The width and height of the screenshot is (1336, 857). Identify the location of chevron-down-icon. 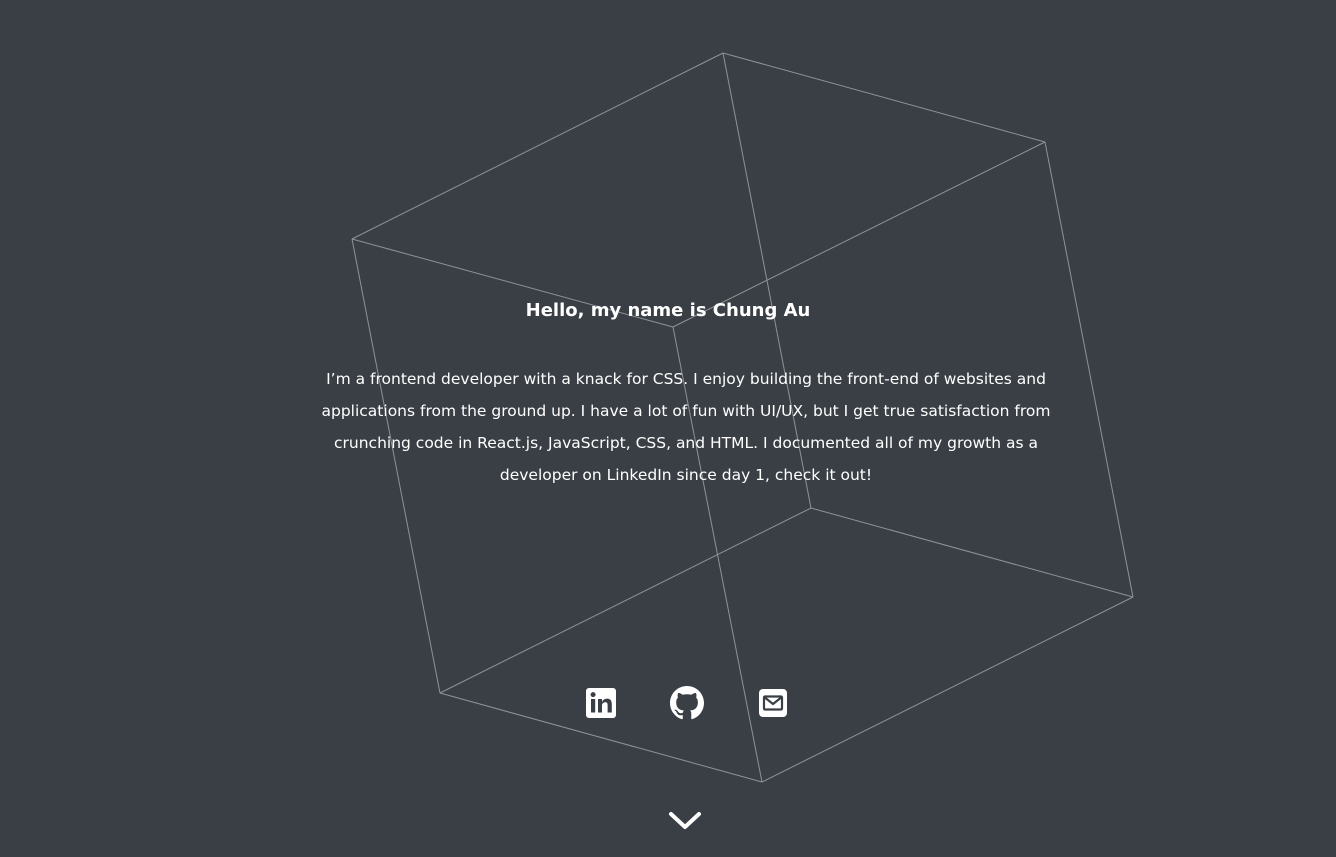
(685, 820).